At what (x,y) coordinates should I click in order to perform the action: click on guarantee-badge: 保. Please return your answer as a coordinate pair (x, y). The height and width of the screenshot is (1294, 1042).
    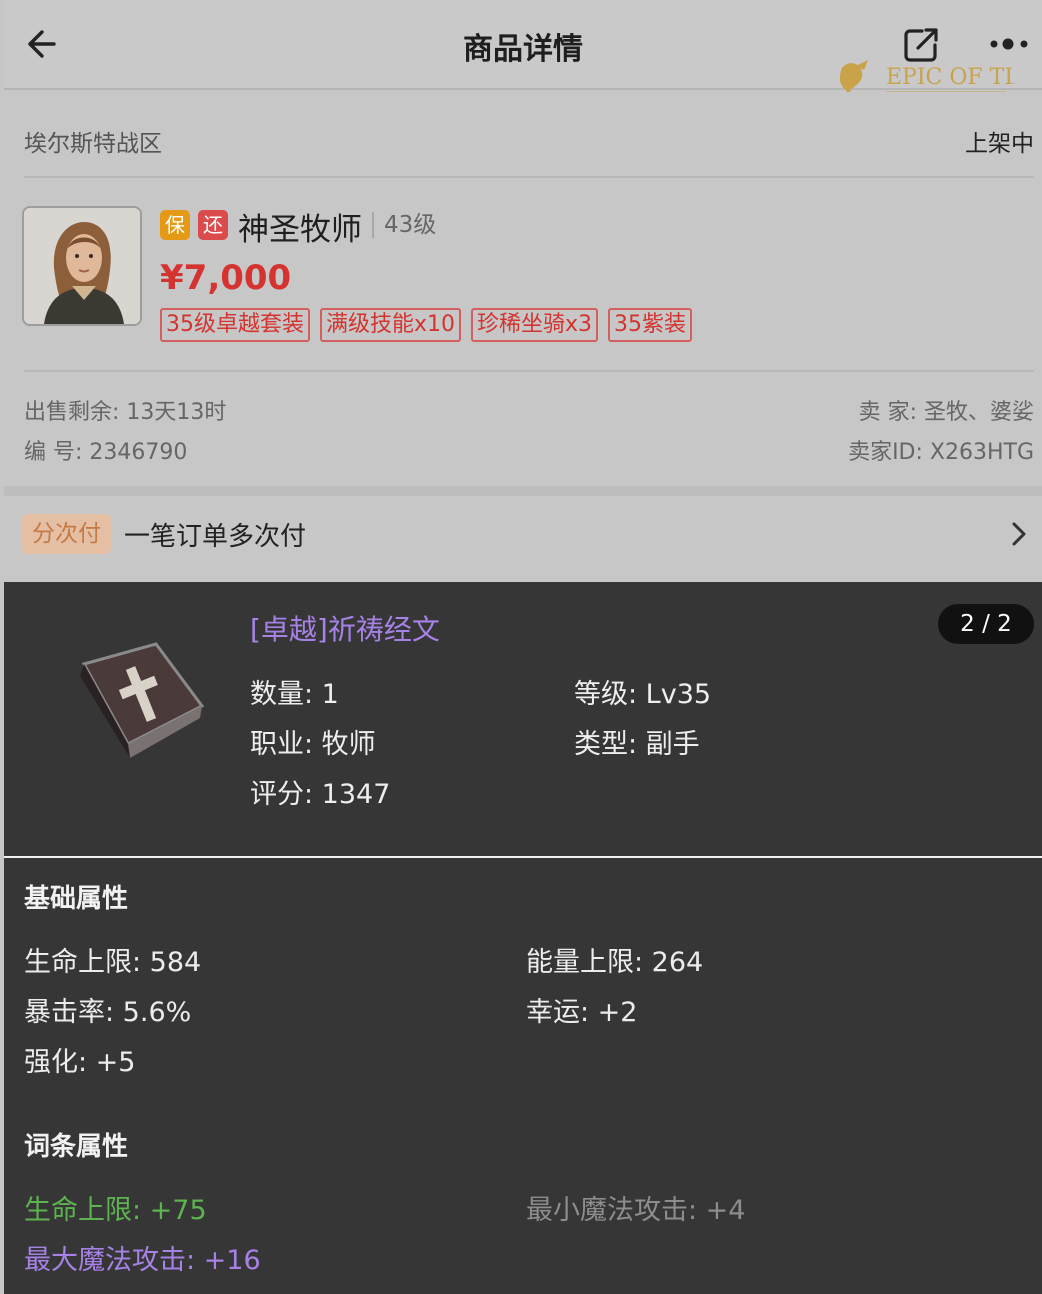
    Looking at the image, I should click on (175, 225).